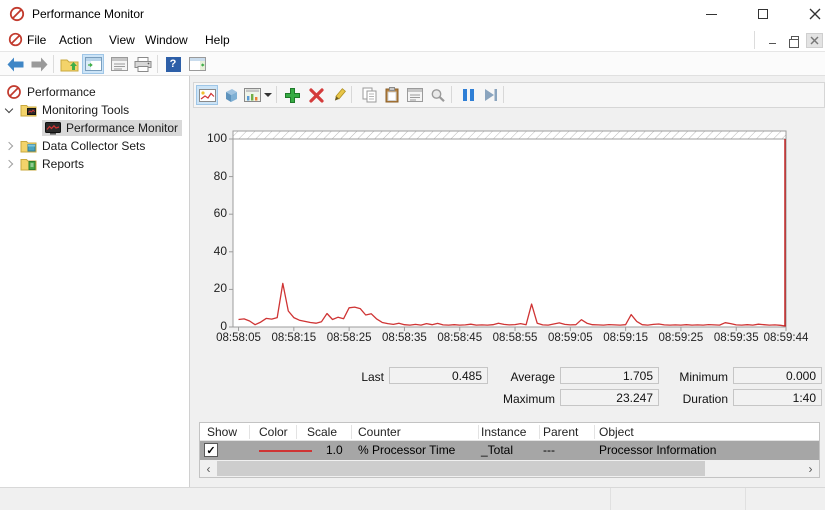 The height and width of the screenshot is (510, 825). I want to click on properties-button, so click(415, 95).